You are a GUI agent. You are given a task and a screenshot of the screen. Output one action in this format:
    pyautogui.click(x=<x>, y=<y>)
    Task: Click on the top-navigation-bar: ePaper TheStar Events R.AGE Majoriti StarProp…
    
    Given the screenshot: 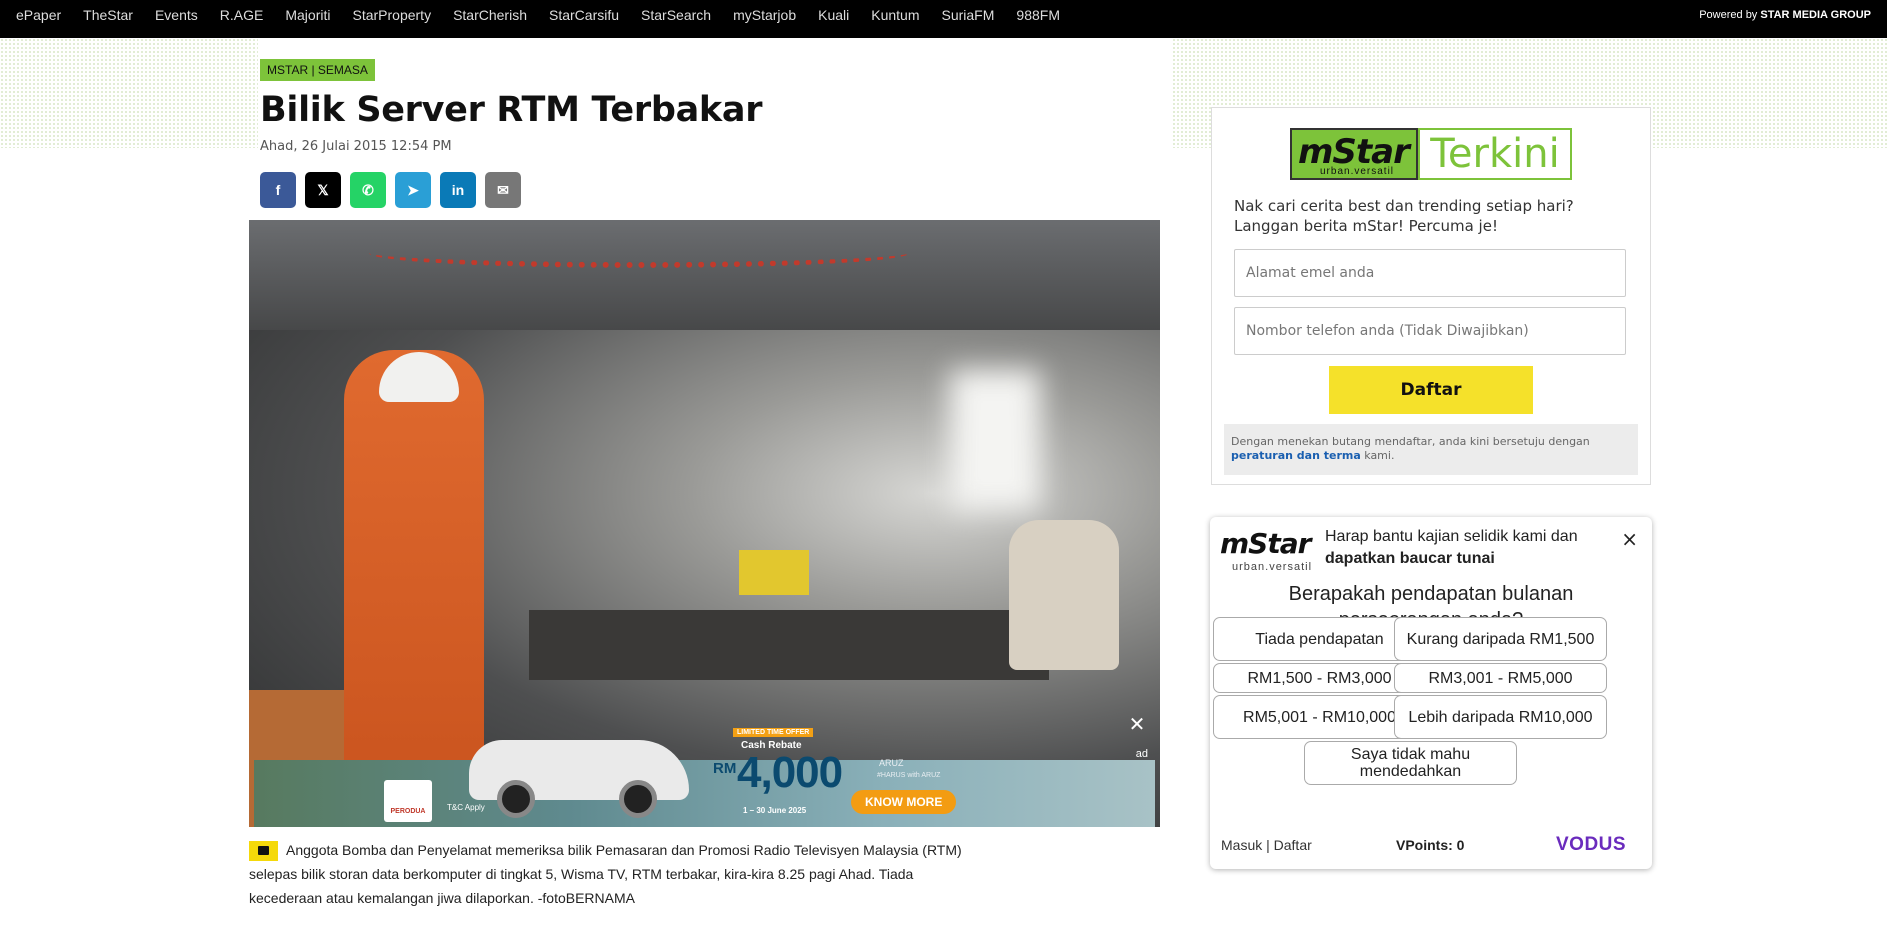 What is the action you would take?
    pyautogui.click(x=943, y=19)
    